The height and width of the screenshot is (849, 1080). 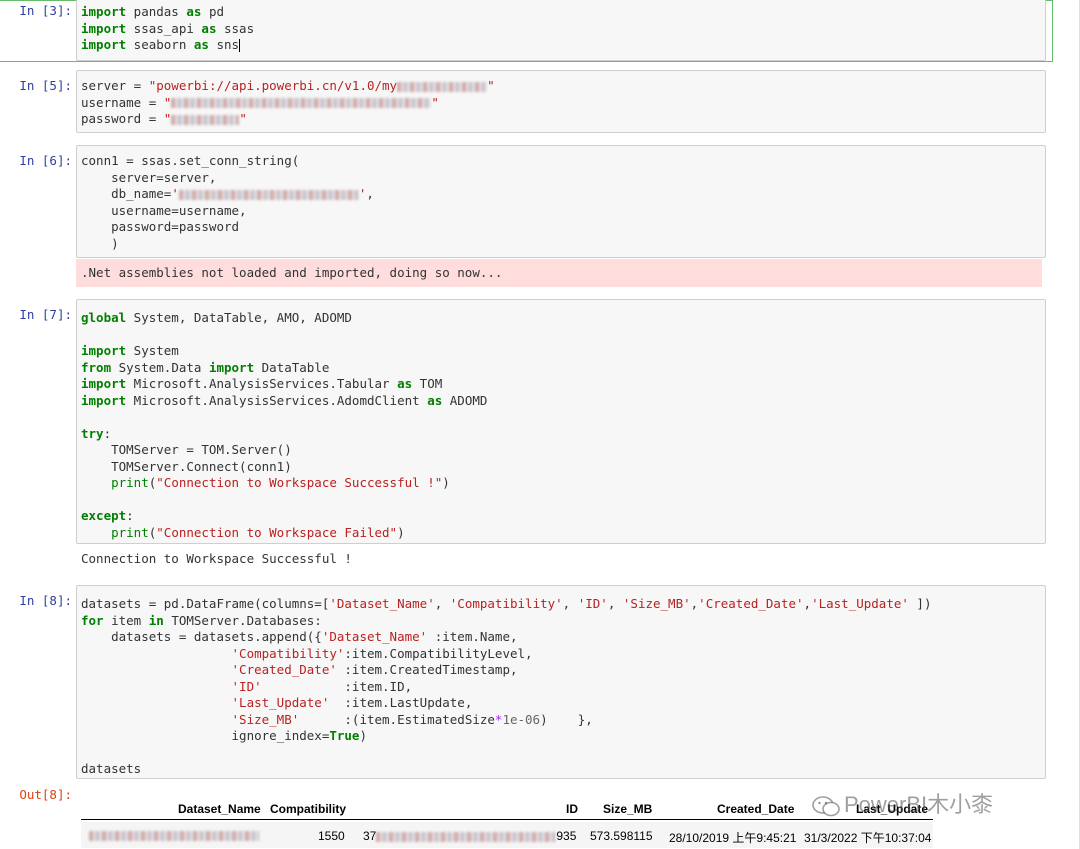 I want to click on keyword: try, so click(x=92, y=433).